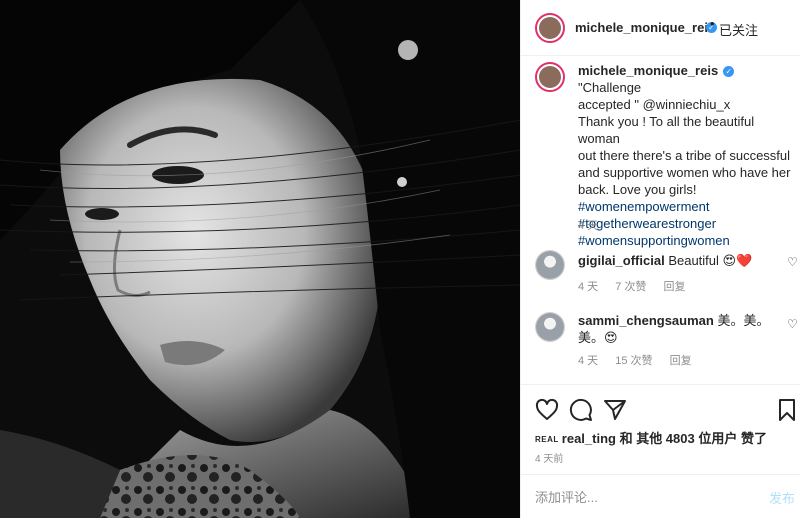 This screenshot has width=800, height=518. Describe the element at coordinates (685, 206) in the screenshot. I see `hashtag-link: #womenempowerment` at that location.